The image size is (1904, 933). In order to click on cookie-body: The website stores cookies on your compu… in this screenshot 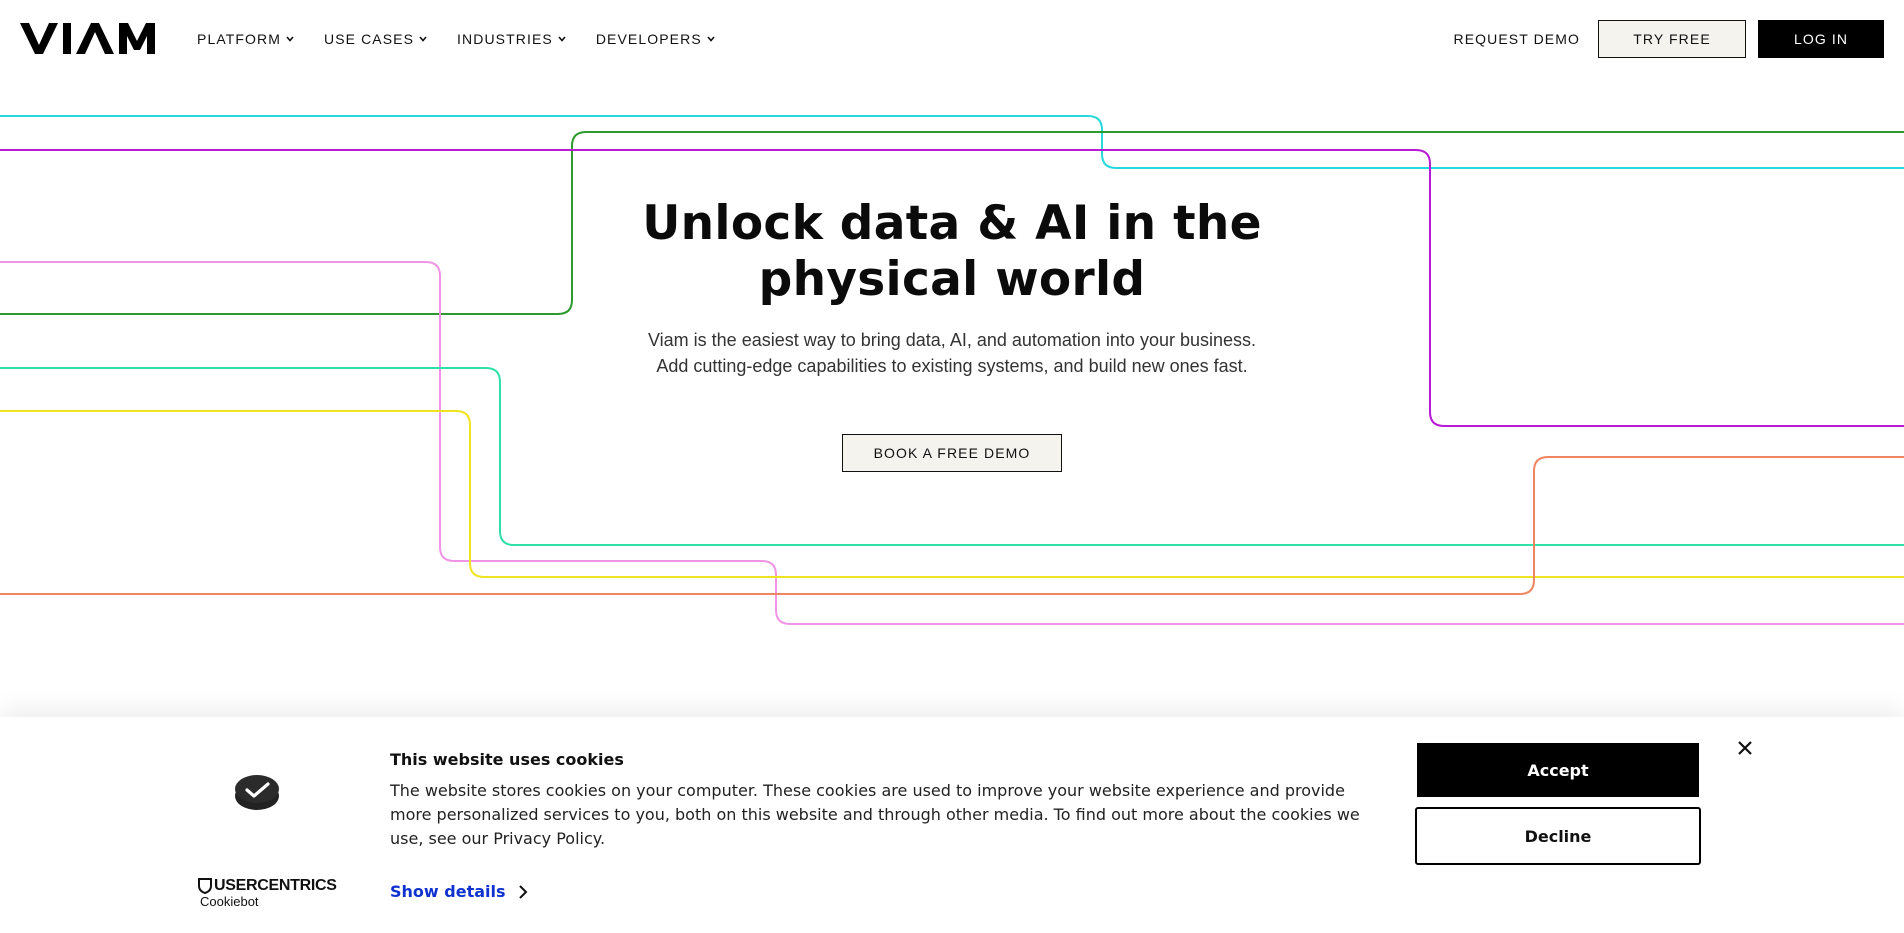, I will do `click(875, 814)`.